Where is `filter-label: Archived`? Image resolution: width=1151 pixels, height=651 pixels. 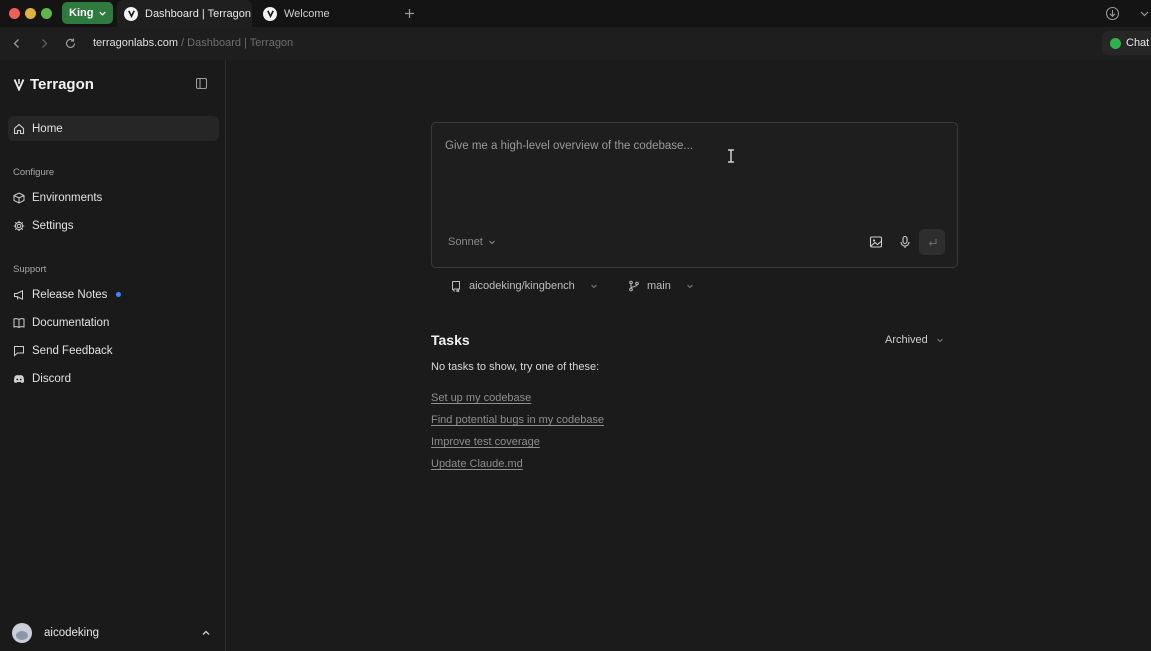 filter-label: Archived is located at coordinates (906, 340).